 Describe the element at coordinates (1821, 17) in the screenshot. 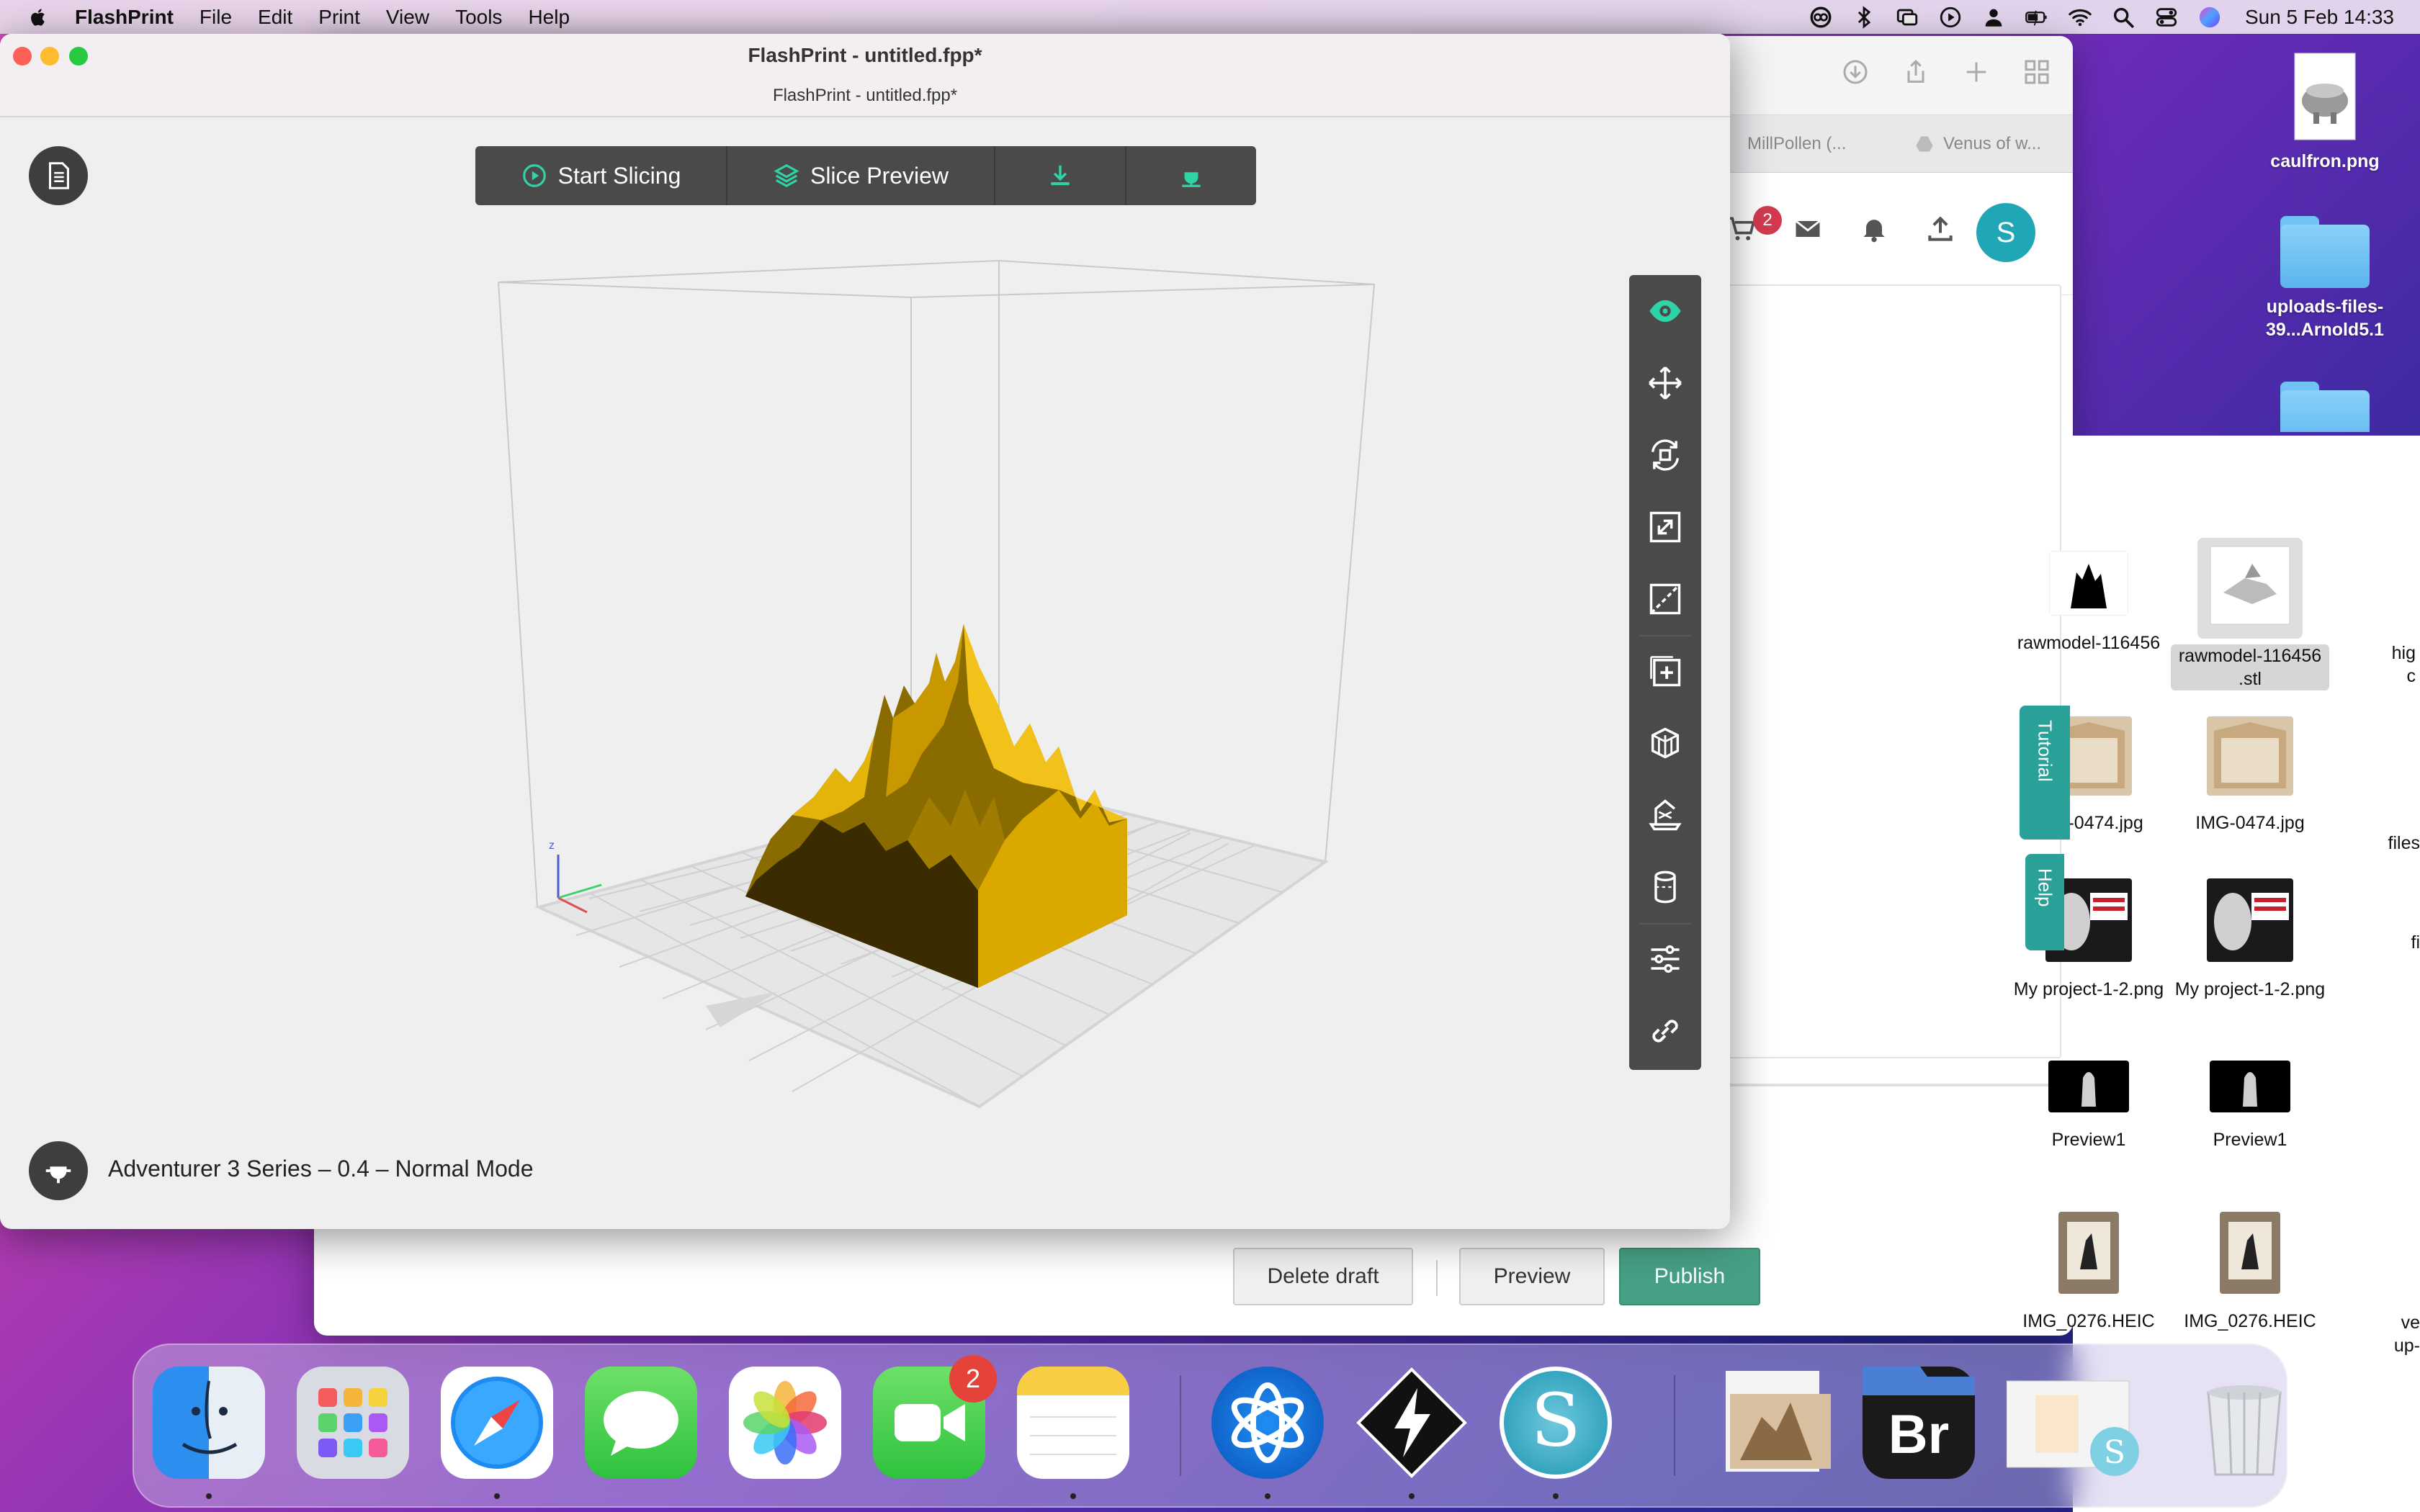

I see `creative-cloud-icon` at that location.